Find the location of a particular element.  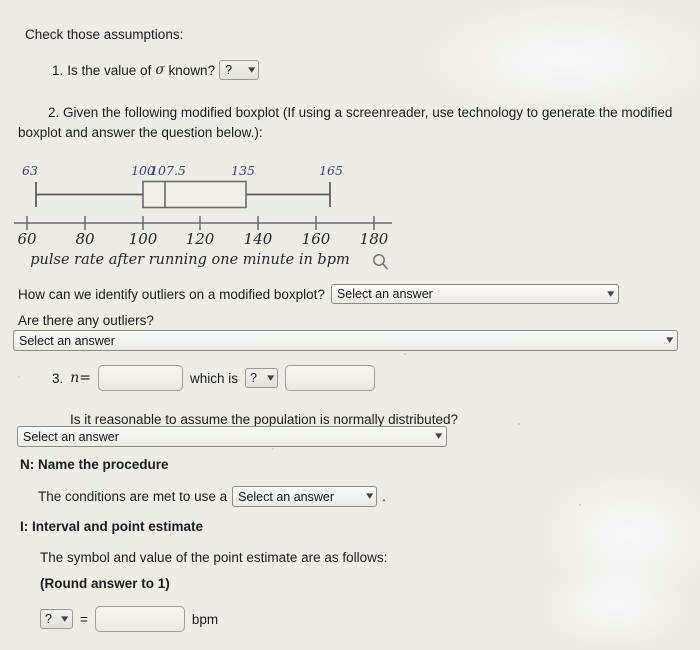

boxplot-tick-labels: 60 80 100 120 140 160 180 is located at coordinates (202, 239).